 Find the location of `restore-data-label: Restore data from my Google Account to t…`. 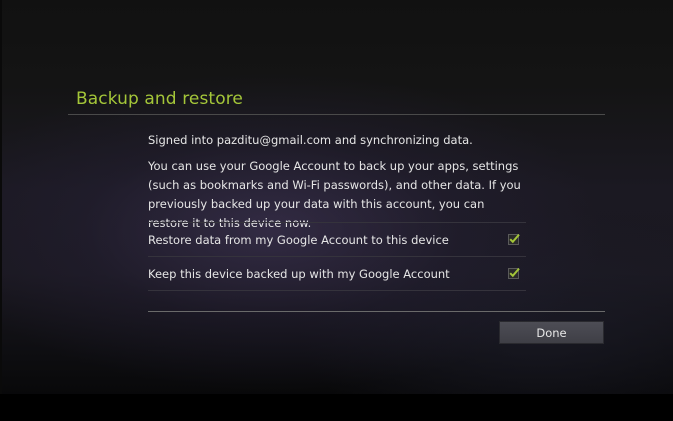

restore-data-label: Restore data from my Google Account to t… is located at coordinates (298, 240).